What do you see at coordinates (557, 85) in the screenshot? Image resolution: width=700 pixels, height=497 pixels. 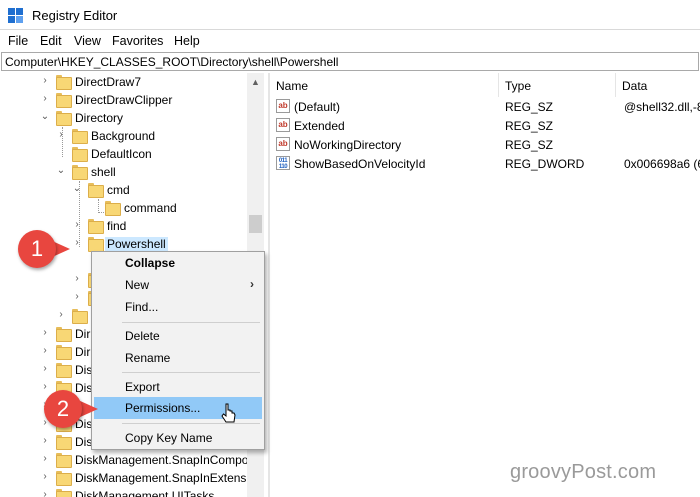 I see `column-header-type: Type` at bounding box center [557, 85].